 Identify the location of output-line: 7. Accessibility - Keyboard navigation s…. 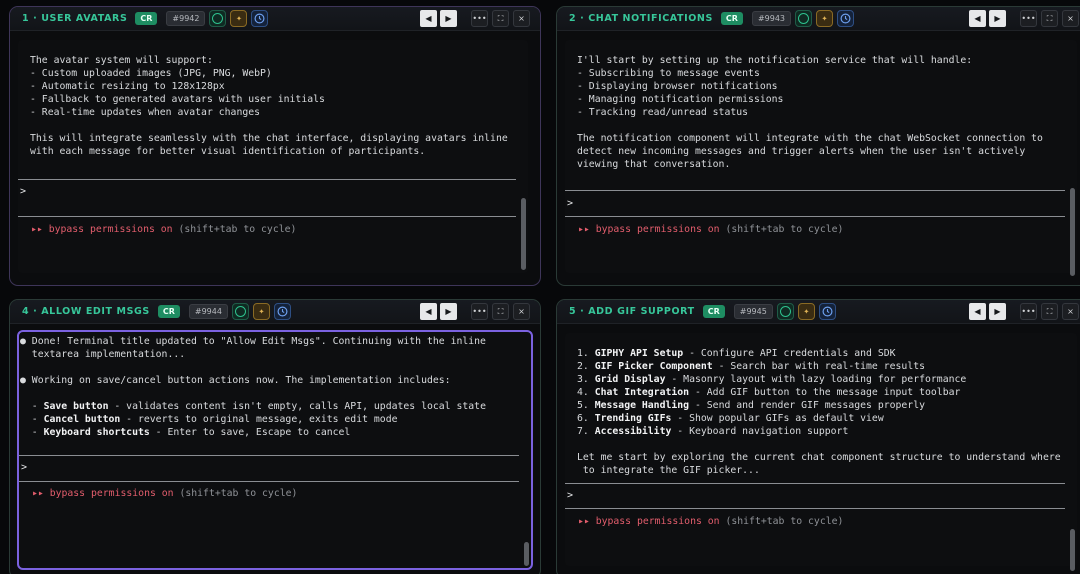
(713, 431).